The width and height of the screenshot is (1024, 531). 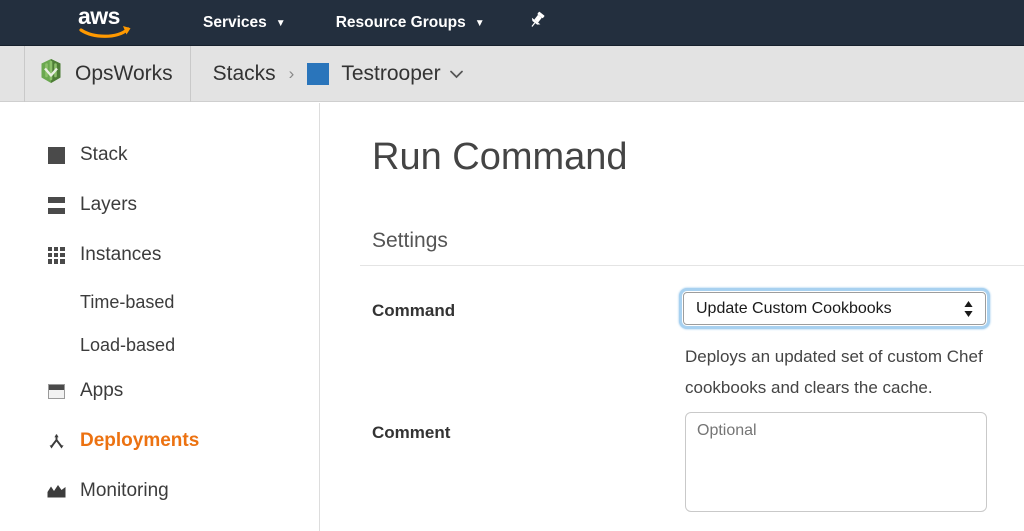 What do you see at coordinates (794, 308) in the screenshot?
I see `command-select-value: Update Custom Cookbooks` at bounding box center [794, 308].